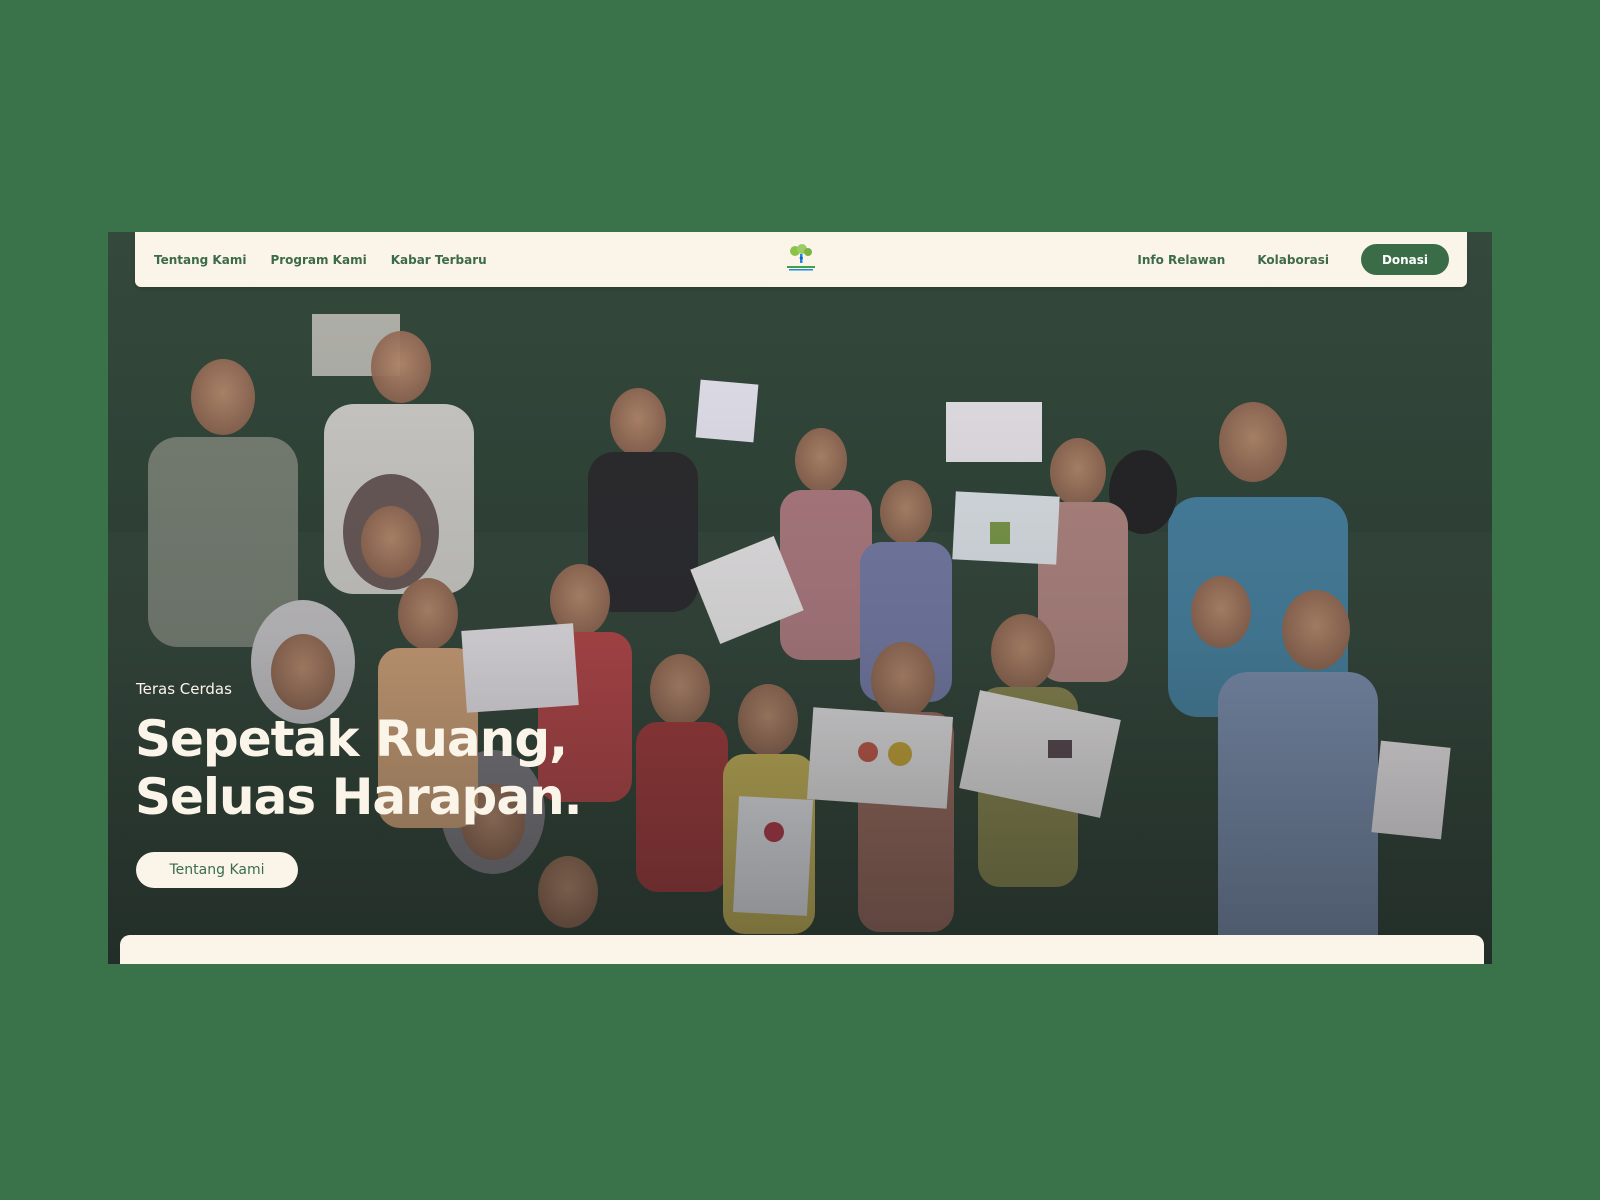 This screenshot has height=1200, width=1600. I want to click on hero-title-line-1: Sepetak Ruang,, so click(351, 739).